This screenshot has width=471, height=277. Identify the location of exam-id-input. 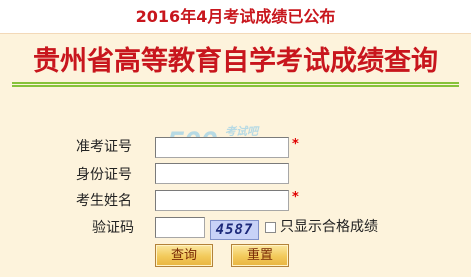
(222, 147).